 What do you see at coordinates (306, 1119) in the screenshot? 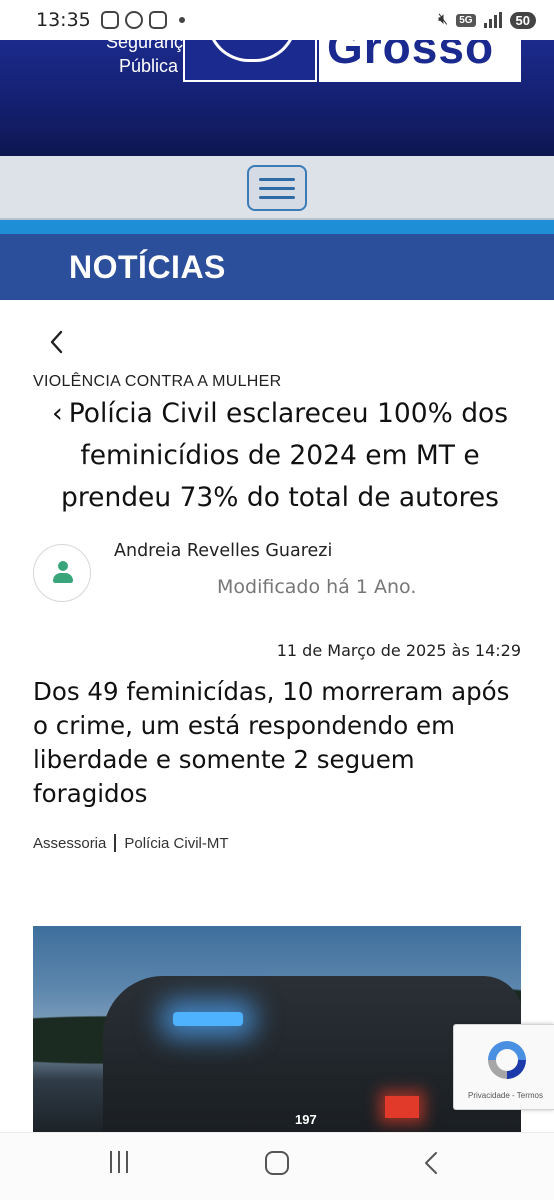
I see `vehicle-number: 197` at bounding box center [306, 1119].